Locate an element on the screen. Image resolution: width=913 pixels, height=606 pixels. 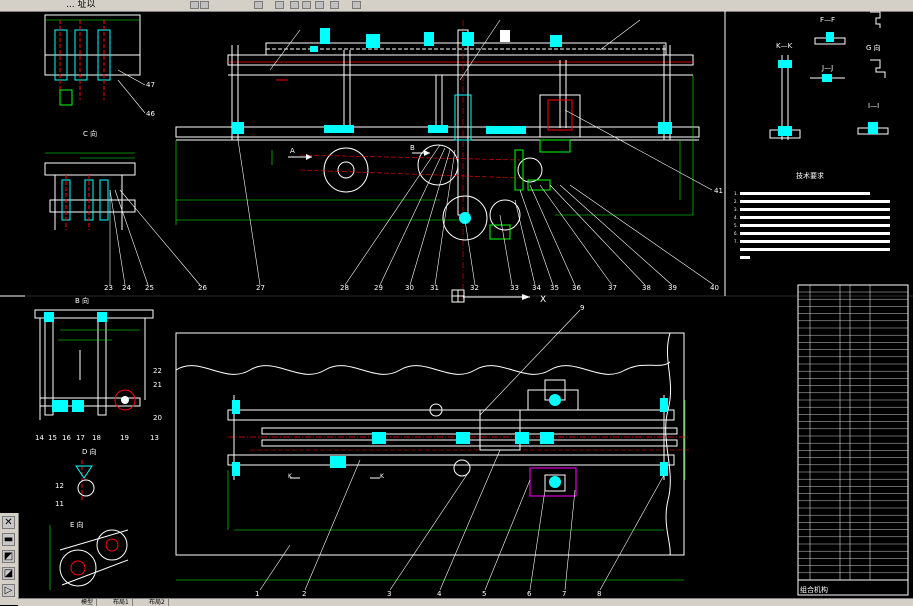
save-icon is located at coordinates (194, 5).